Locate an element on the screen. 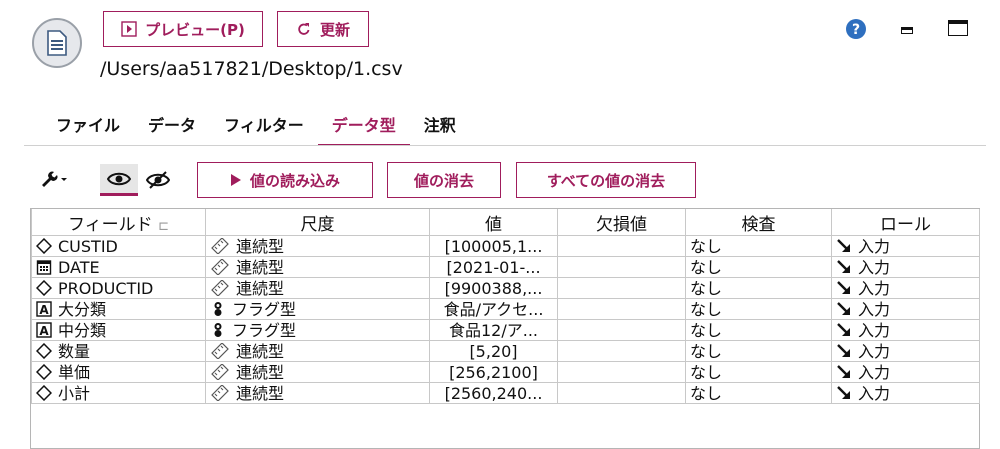 The image size is (1000, 449). tab-3: データ型 is located at coordinates (363, 127).